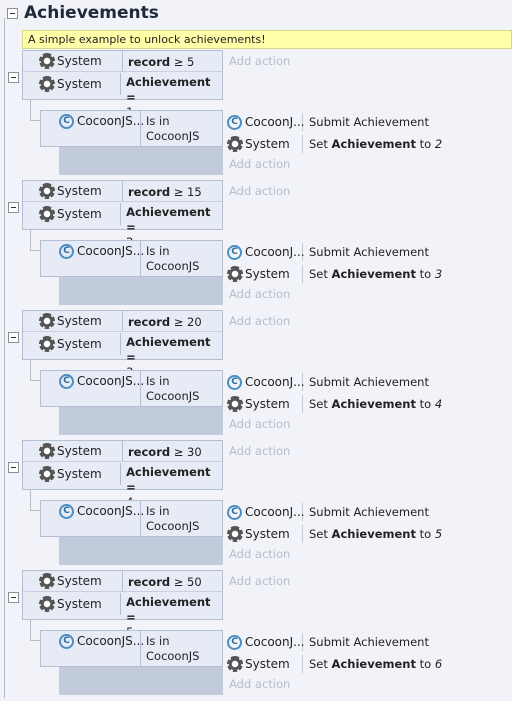 The image size is (512, 701). What do you see at coordinates (263, 404) in the screenshot?
I see `action-object: System` at bounding box center [263, 404].